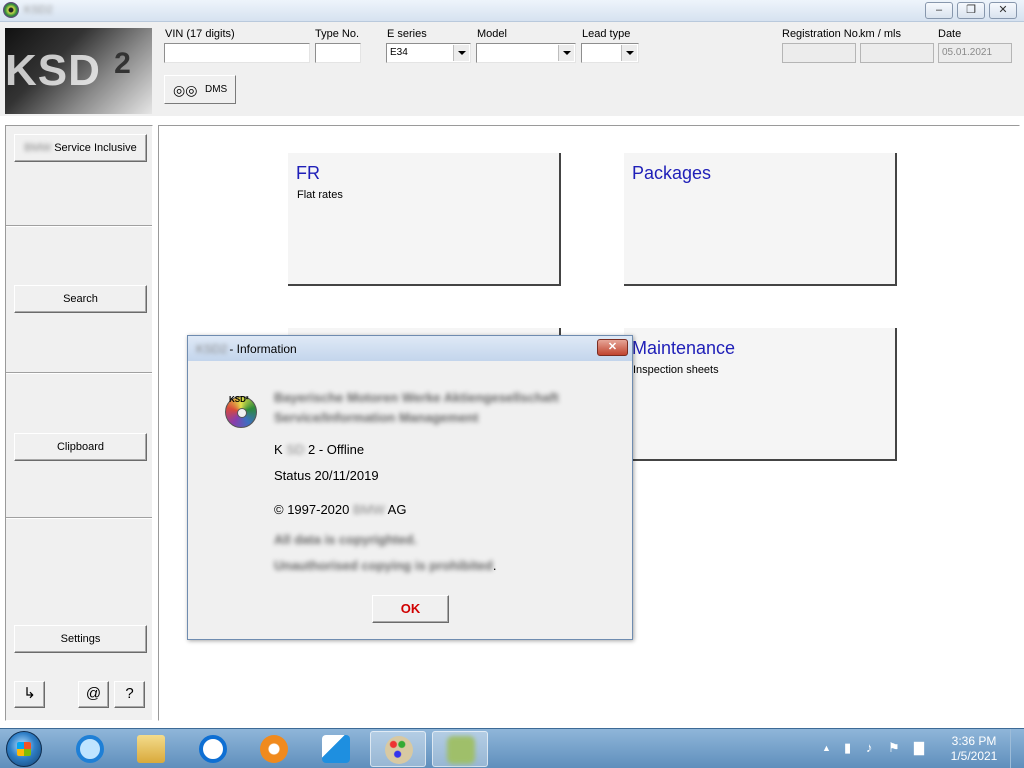 The height and width of the screenshot is (768, 1024). I want to click on rights-line-2: Unauthorised copying is prohibited., so click(385, 565).